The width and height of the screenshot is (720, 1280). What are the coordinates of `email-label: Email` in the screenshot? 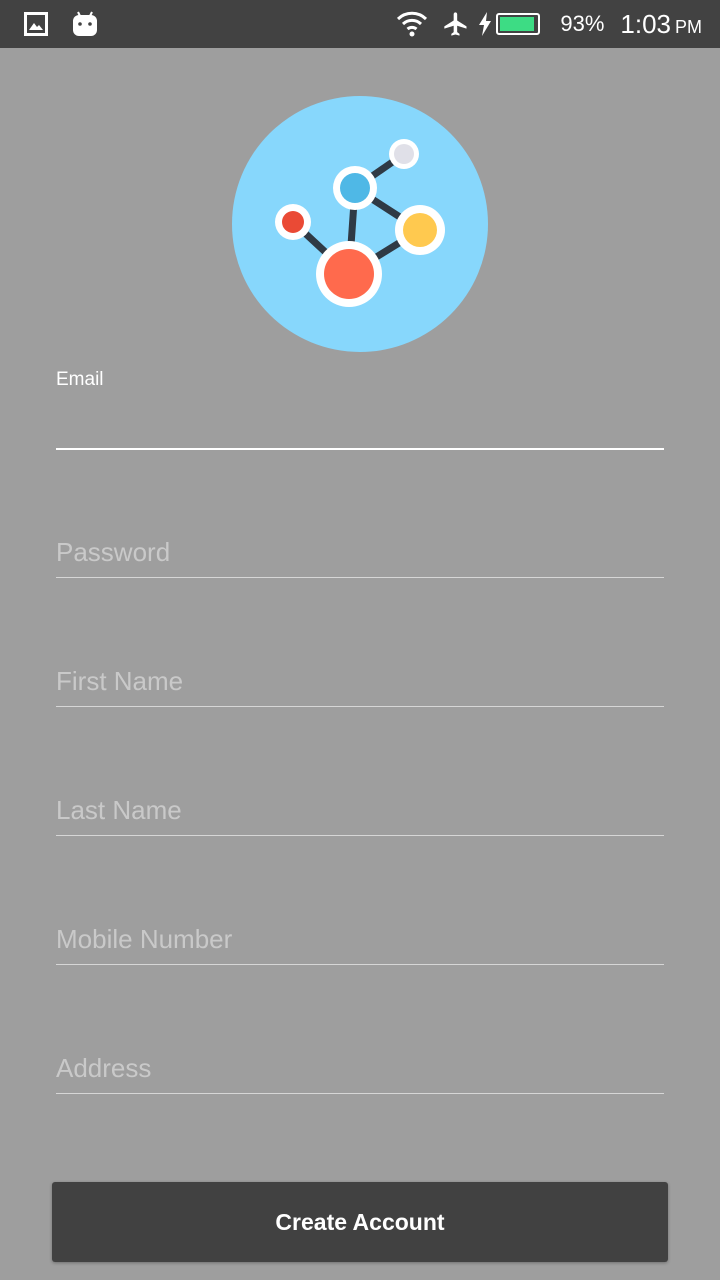 It's located at (80, 379).